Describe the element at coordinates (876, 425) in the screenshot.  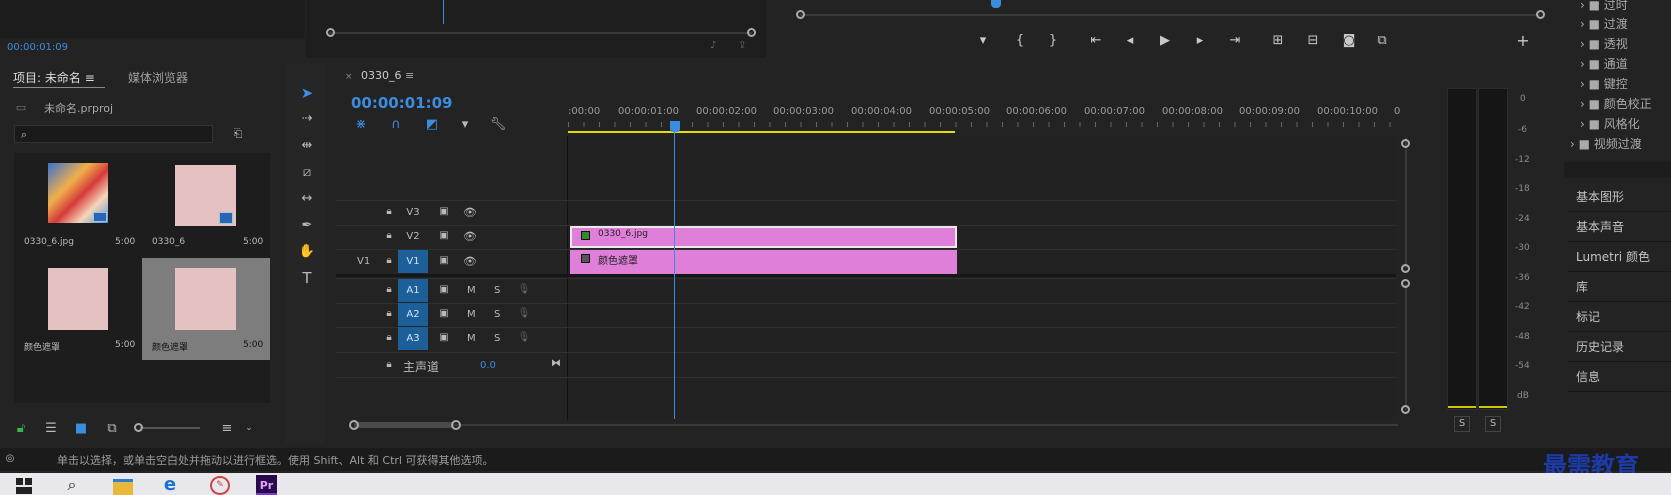
I see `horizontal-scrollbar` at that location.